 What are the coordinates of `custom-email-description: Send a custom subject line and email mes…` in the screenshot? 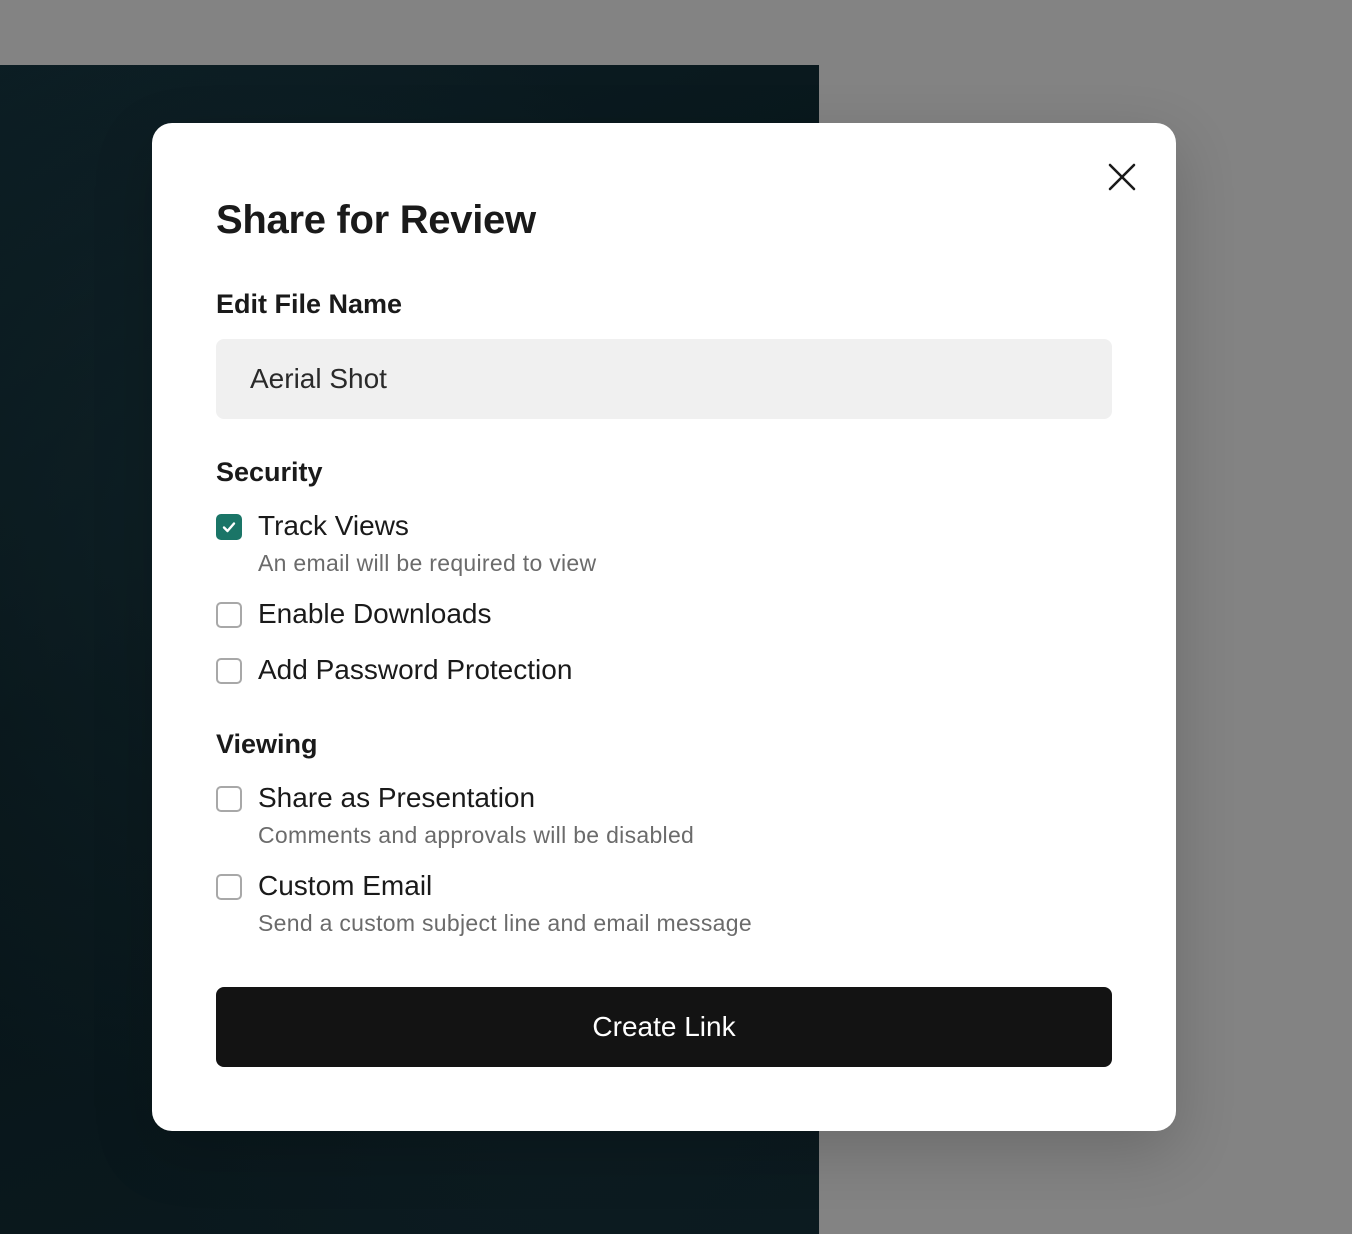 It's located at (505, 923).